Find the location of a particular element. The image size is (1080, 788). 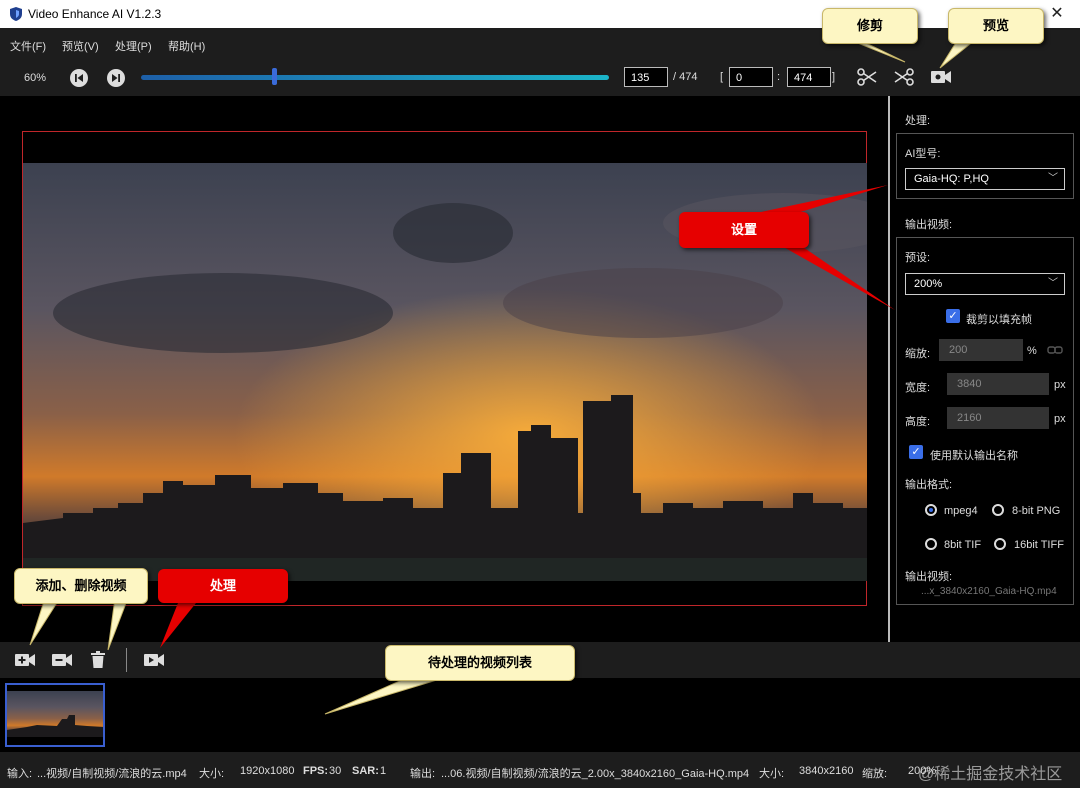

app-logo-icon is located at coordinates (16, 14).